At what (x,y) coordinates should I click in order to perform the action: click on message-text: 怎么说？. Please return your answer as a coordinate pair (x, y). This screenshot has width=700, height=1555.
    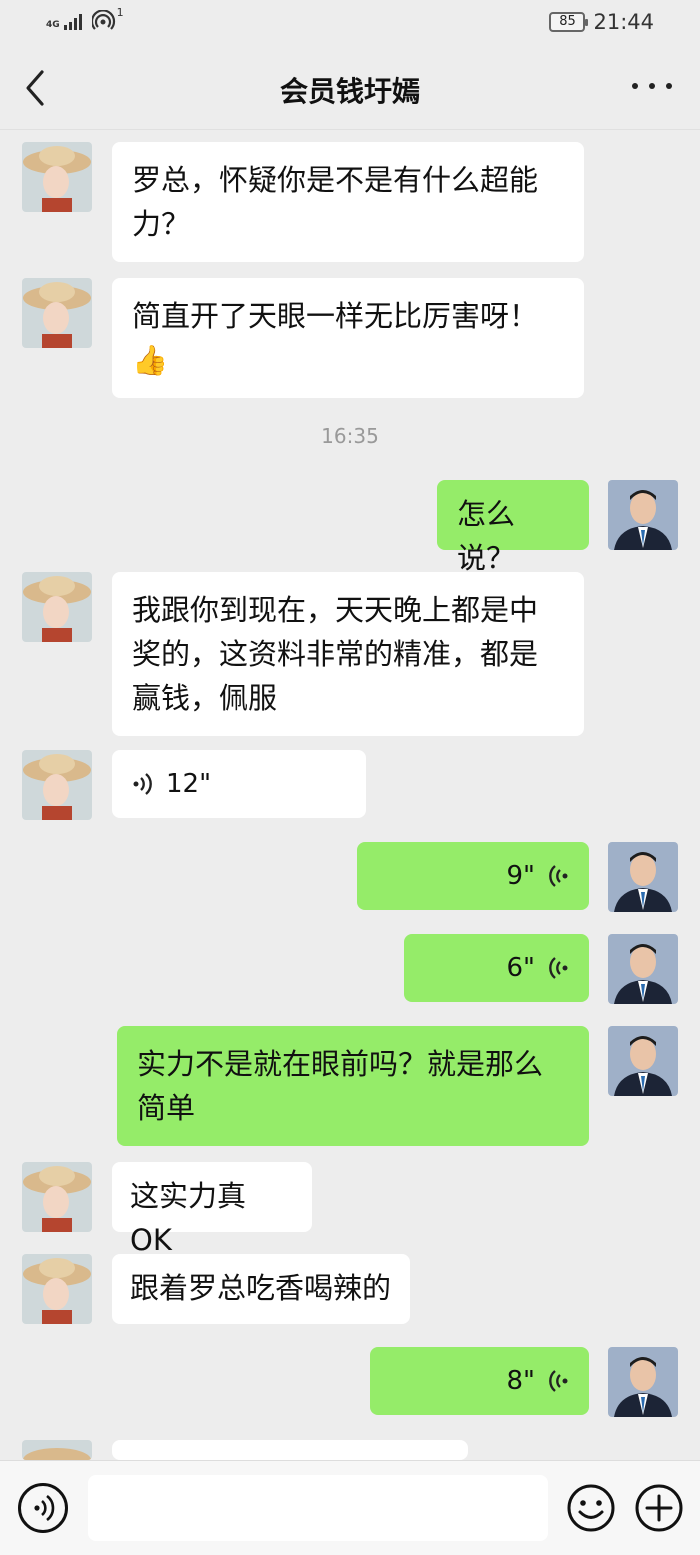
    Looking at the image, I should click on (486, 536).